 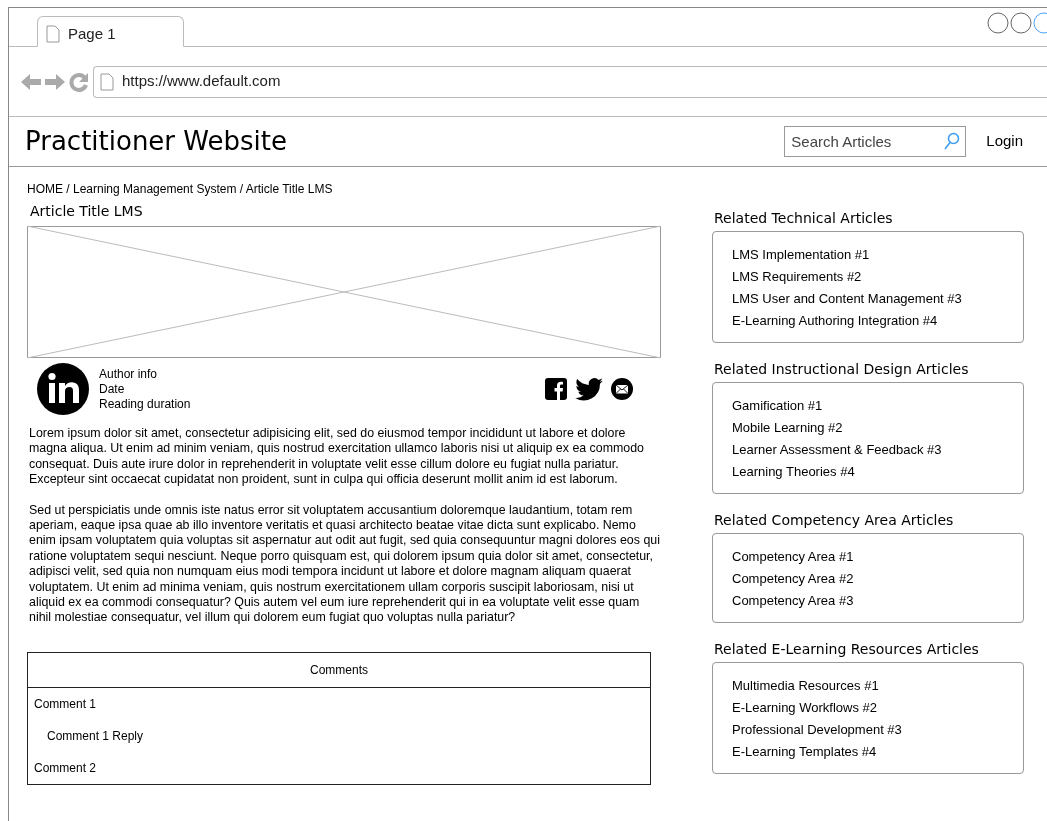 I want to click on window-controls-drawing, so click(x=1017, y=24).